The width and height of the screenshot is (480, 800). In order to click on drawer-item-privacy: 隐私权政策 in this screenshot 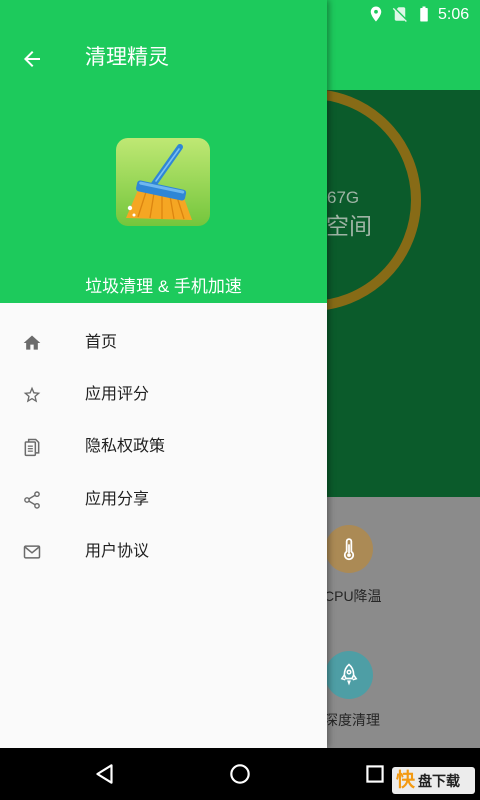, I will do `click(163, 447)`.